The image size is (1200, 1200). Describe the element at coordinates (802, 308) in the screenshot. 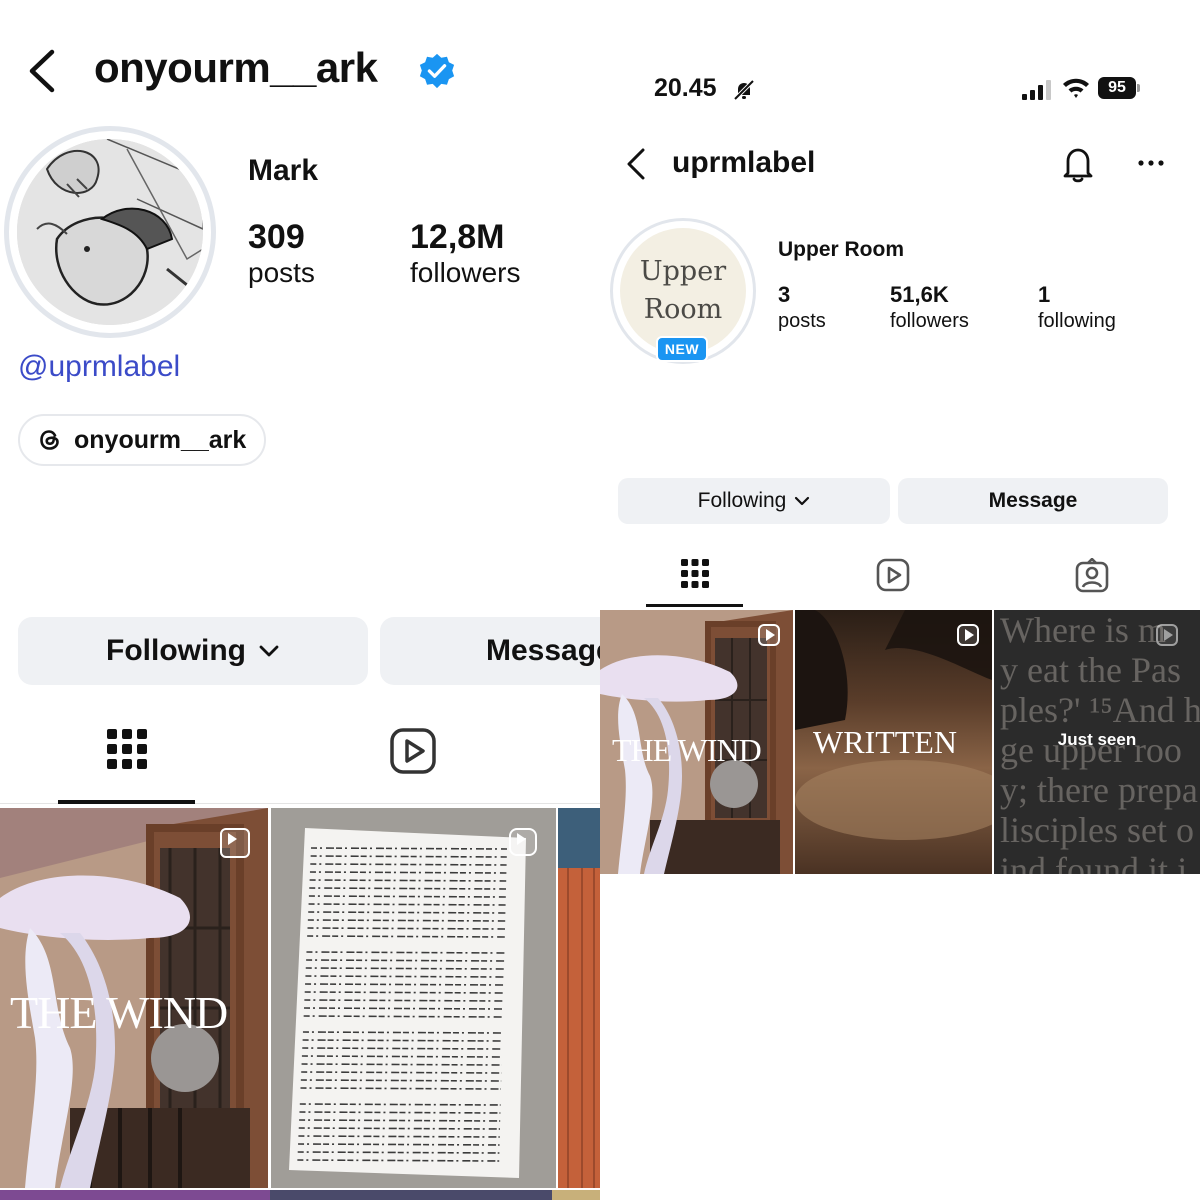

I see `posts-stat: 3 posts` at that location.